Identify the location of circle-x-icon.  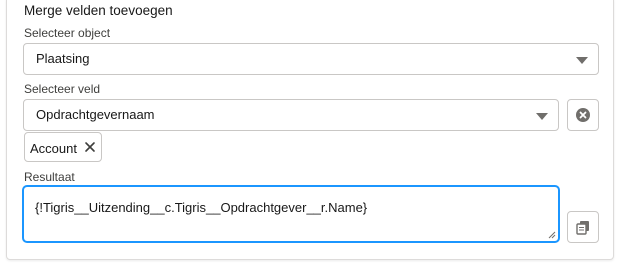
(583, 115).